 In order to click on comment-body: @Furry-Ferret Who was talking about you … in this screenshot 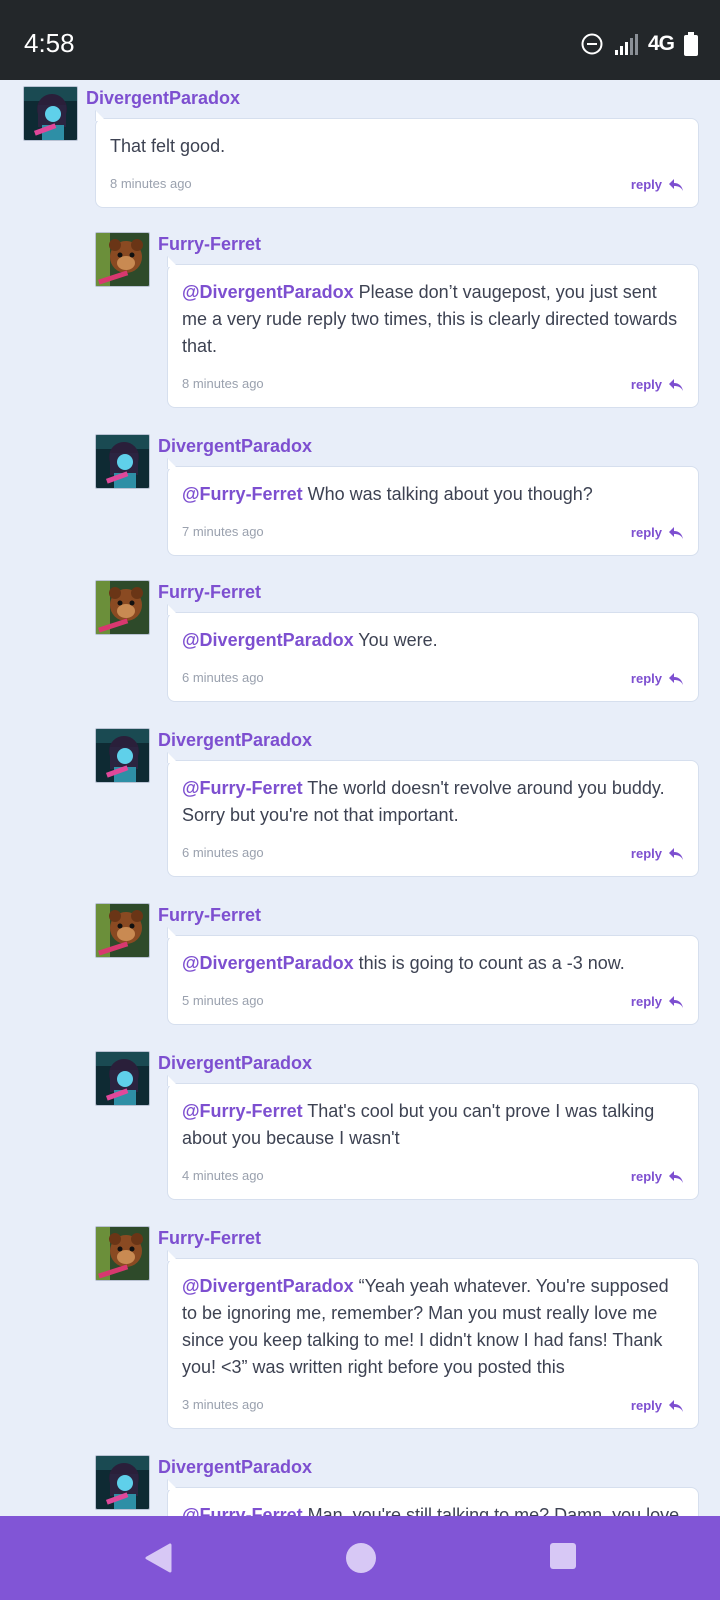, I will do `click(433, 494)`.